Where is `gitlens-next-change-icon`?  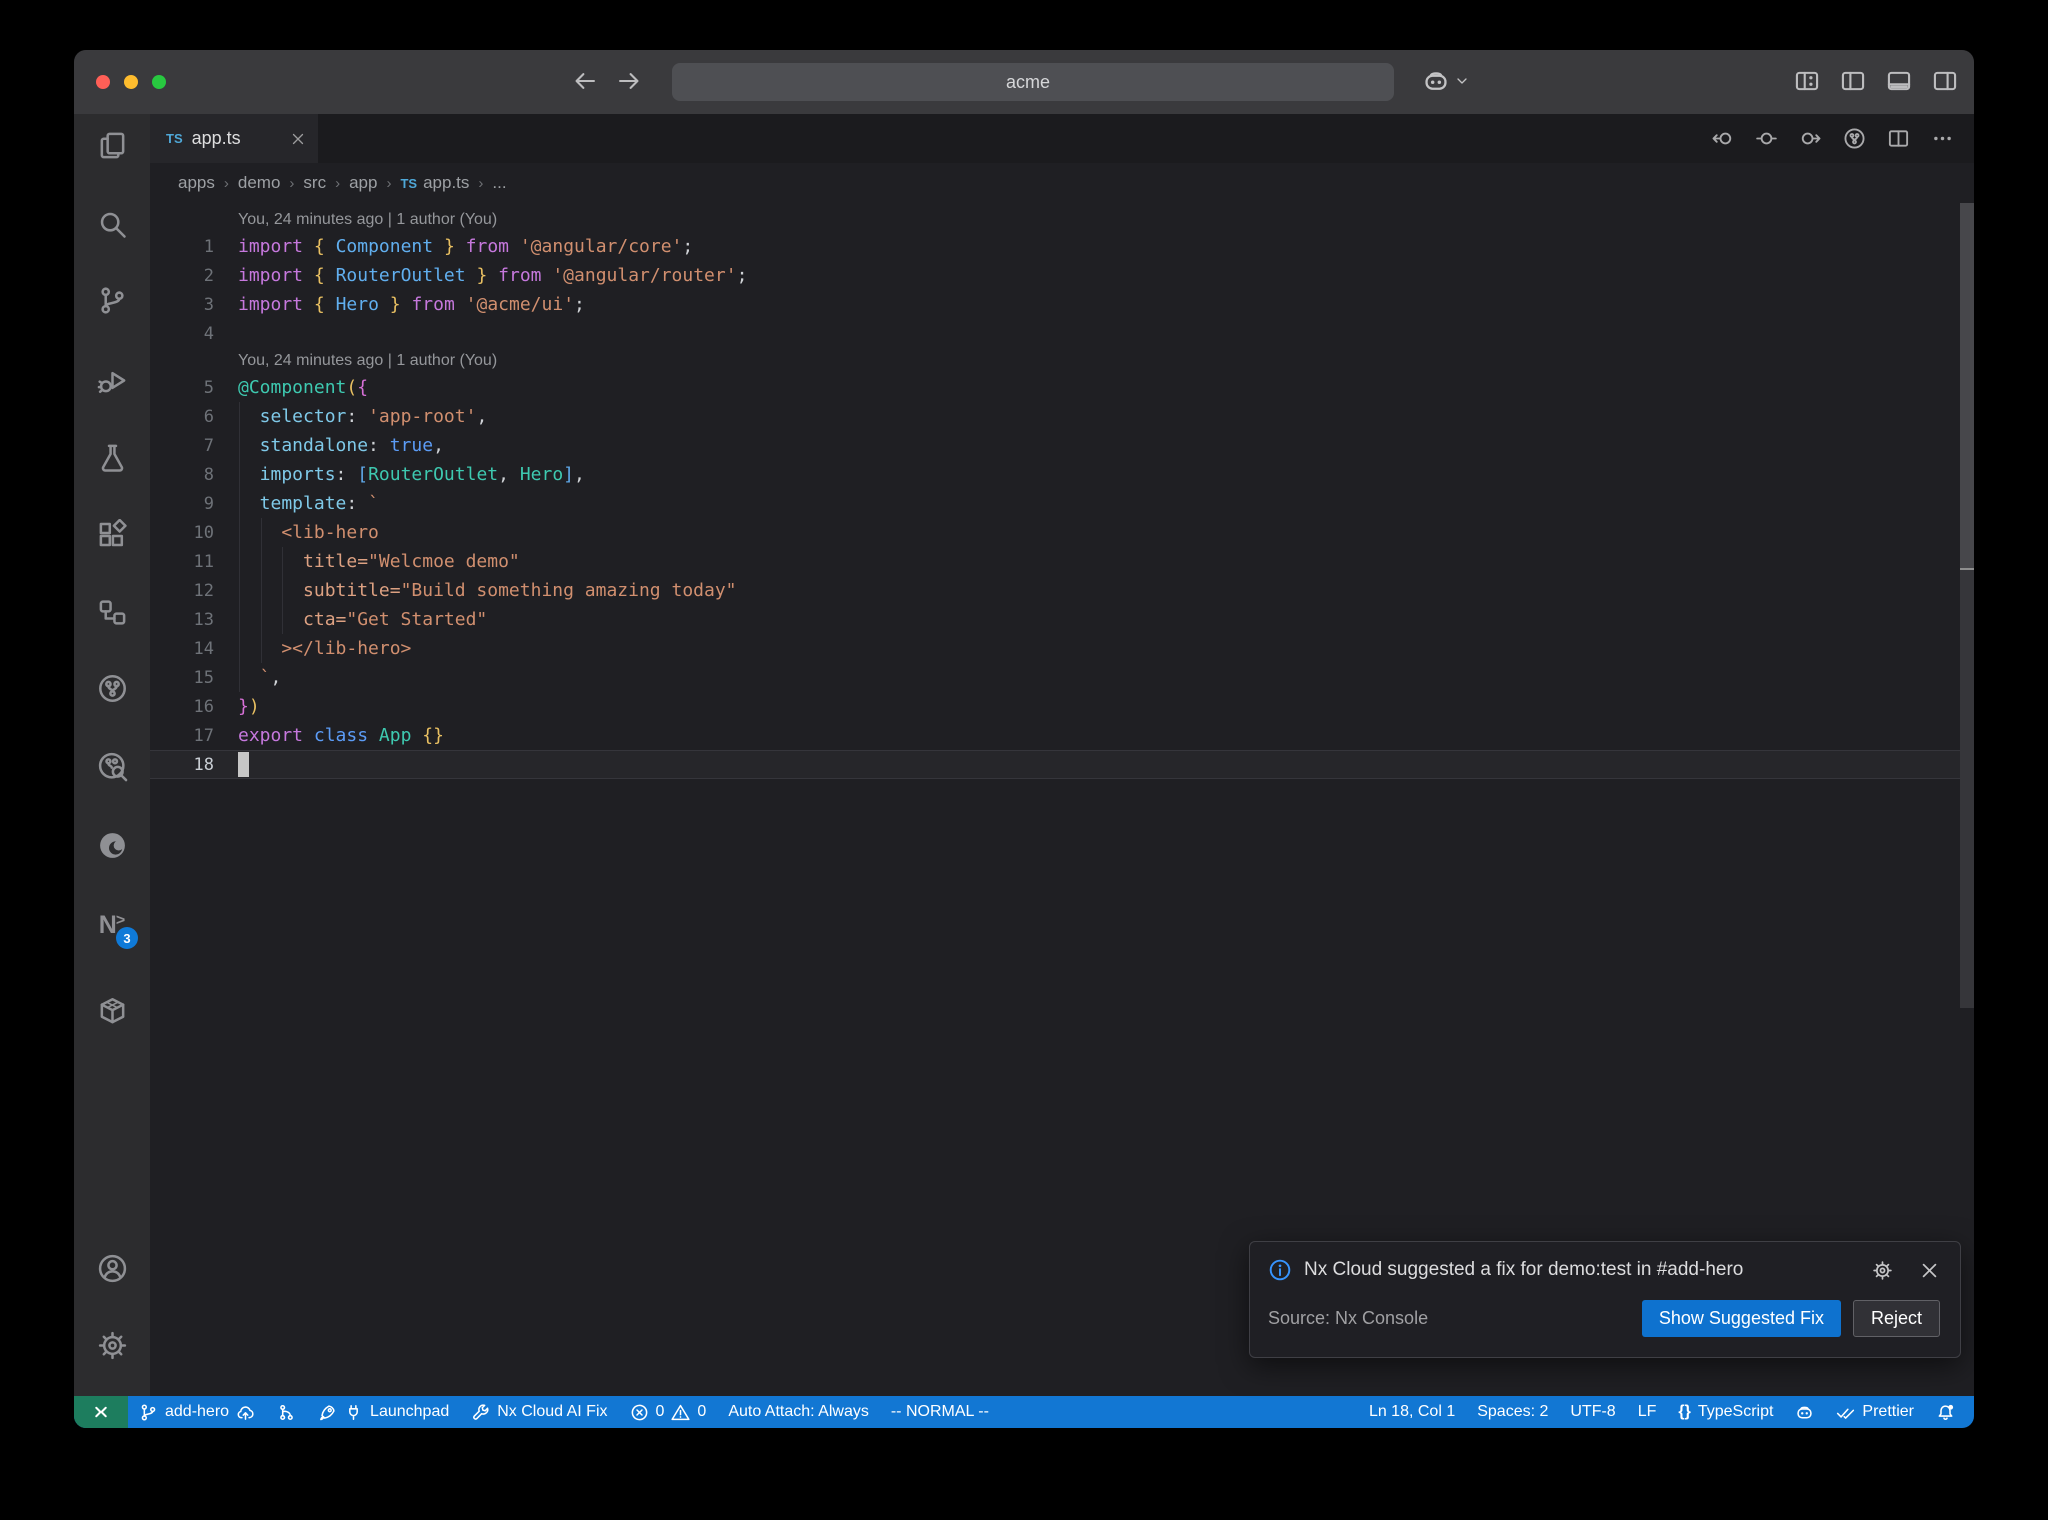
gitlens-next-change-icon is located at coordinates (1810, 138).